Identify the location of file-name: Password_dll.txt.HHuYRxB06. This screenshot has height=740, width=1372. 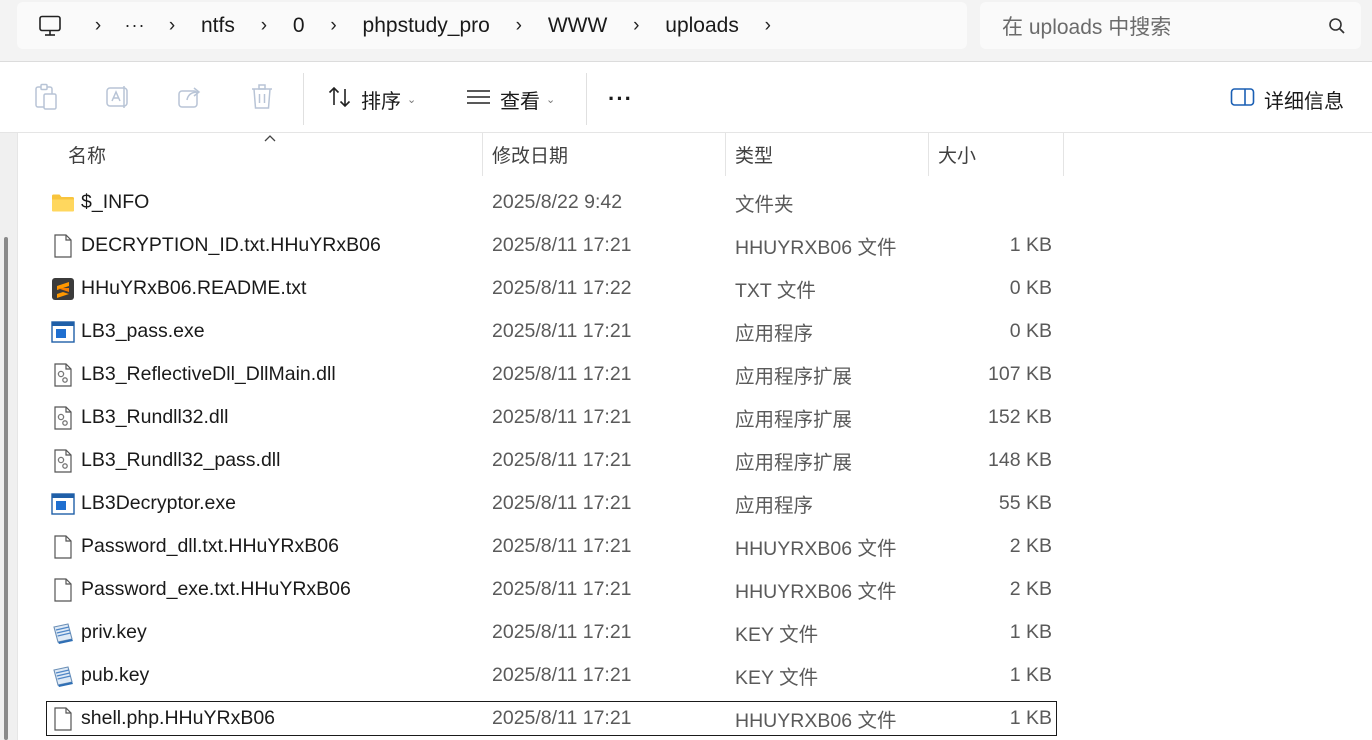
(210, 546).